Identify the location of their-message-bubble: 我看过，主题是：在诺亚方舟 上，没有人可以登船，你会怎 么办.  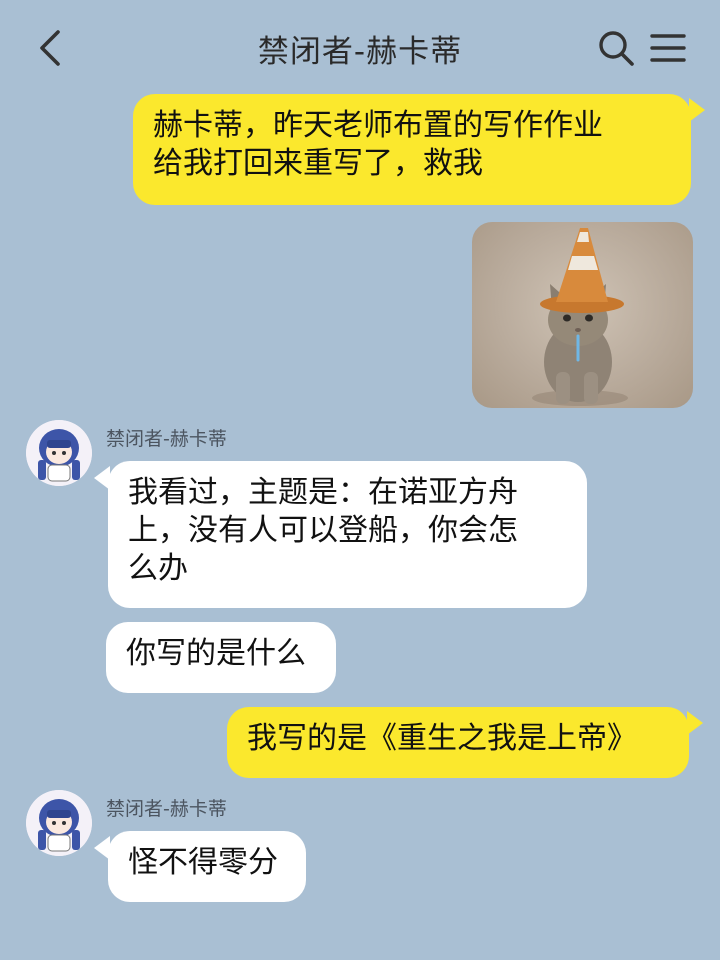
(347, 534).